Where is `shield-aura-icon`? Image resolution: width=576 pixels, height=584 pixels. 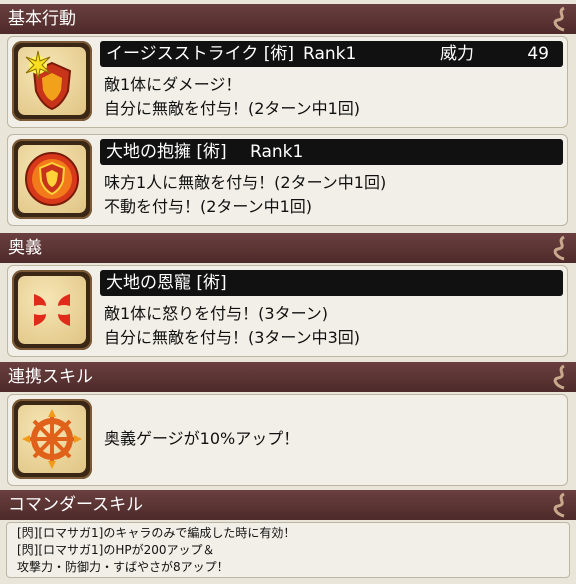 shield-aura-icon is located at coordinates (52, 179).